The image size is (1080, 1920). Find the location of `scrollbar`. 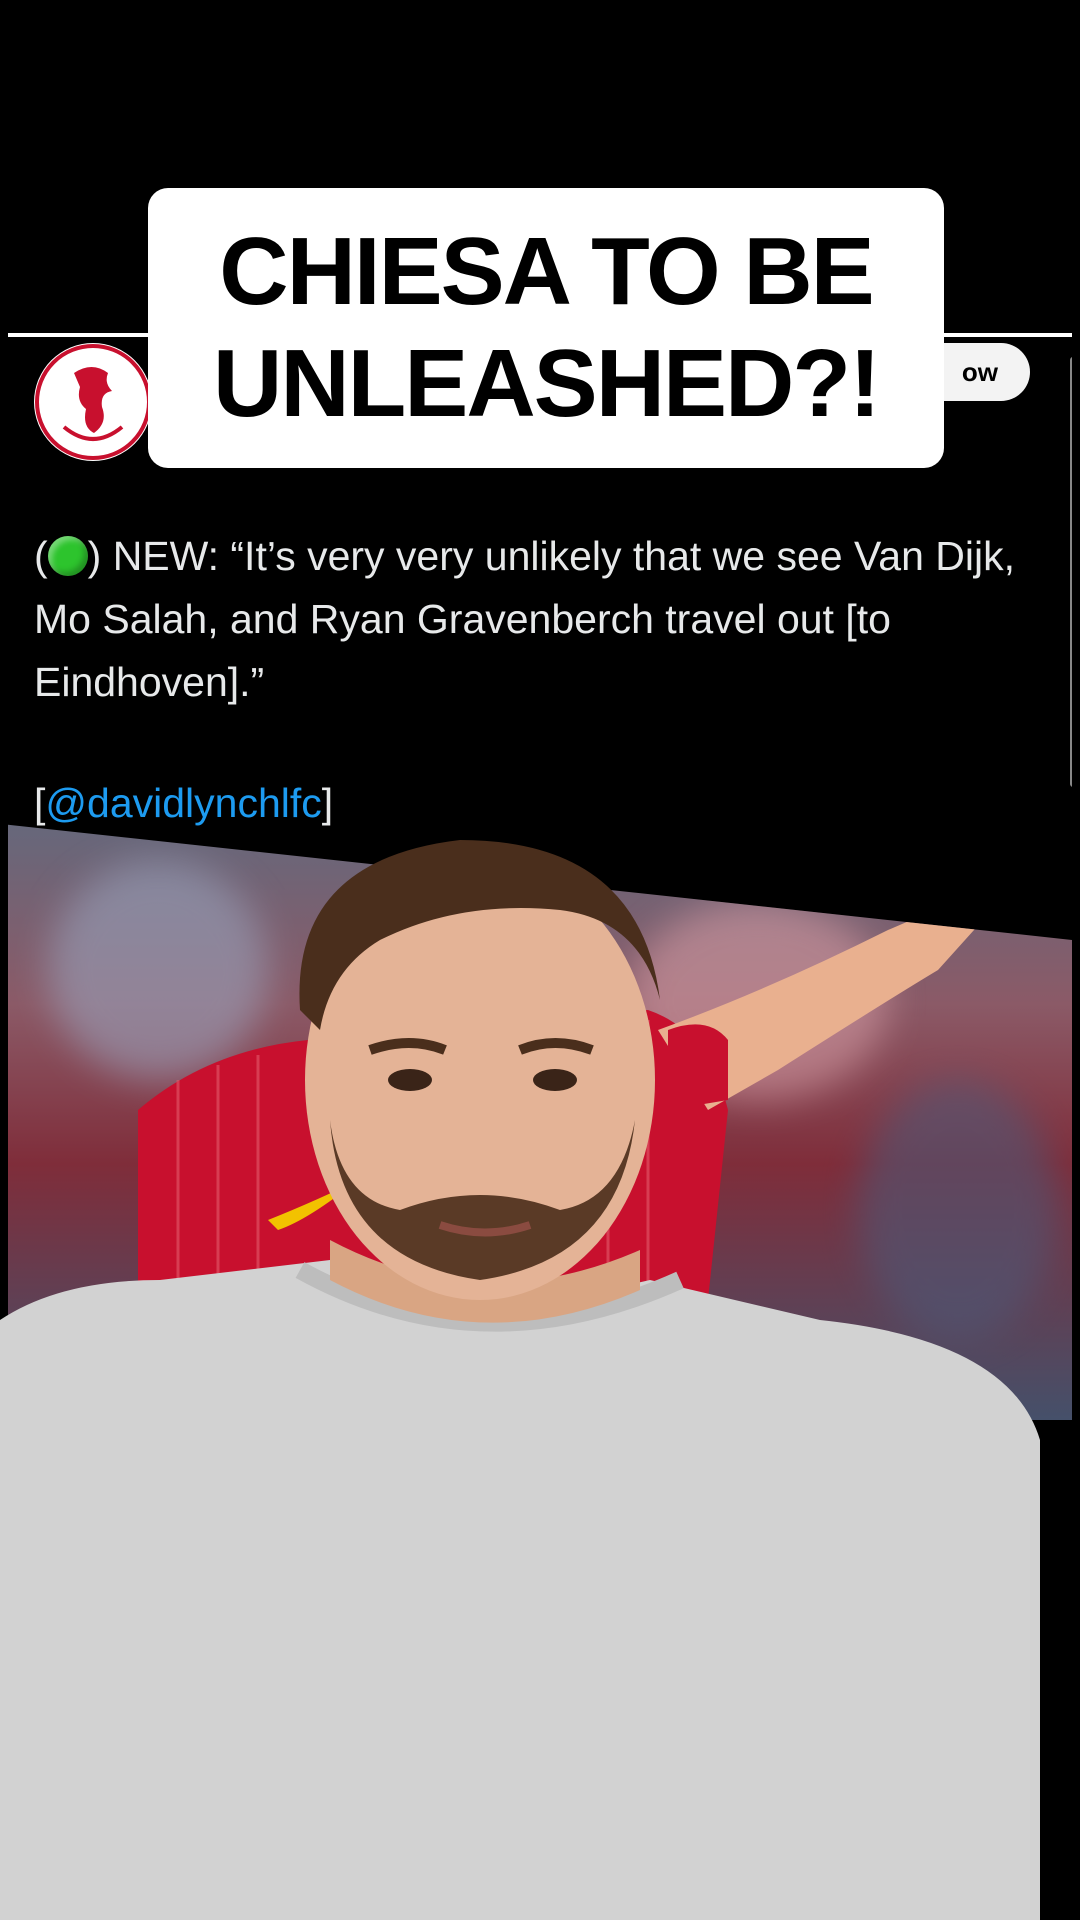

scrollbar is located at coordinates (1071, 572).